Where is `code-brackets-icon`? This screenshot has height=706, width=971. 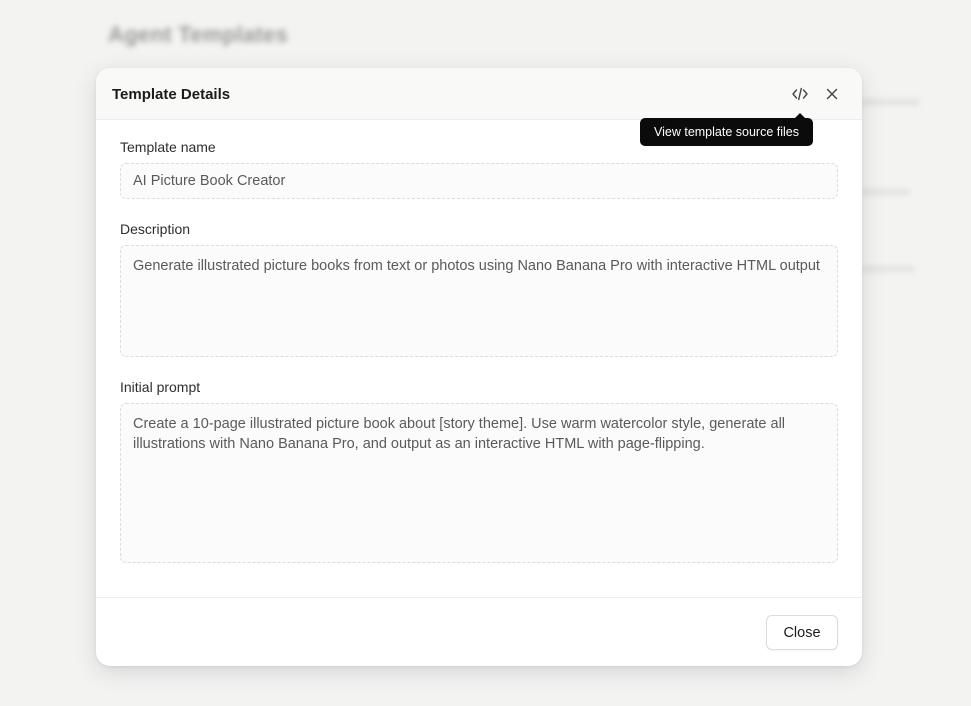
code-brackets-icon is located at coordinates (800, 94).